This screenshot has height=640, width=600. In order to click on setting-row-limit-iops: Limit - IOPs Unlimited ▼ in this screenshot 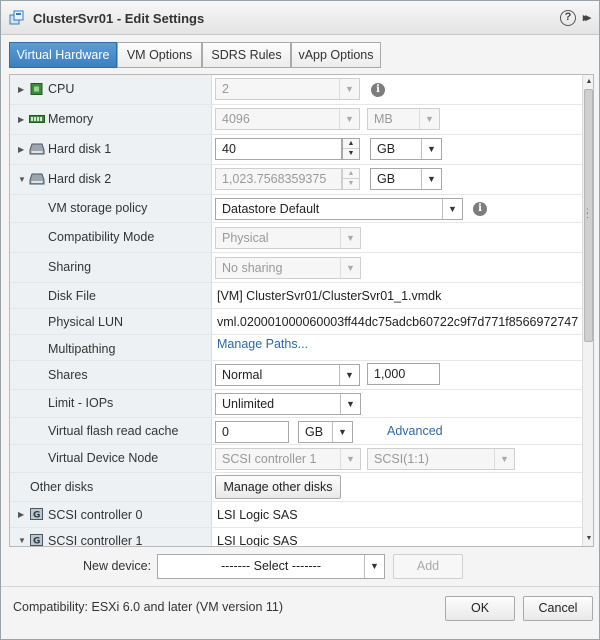, I will do `click(296, 404)`.